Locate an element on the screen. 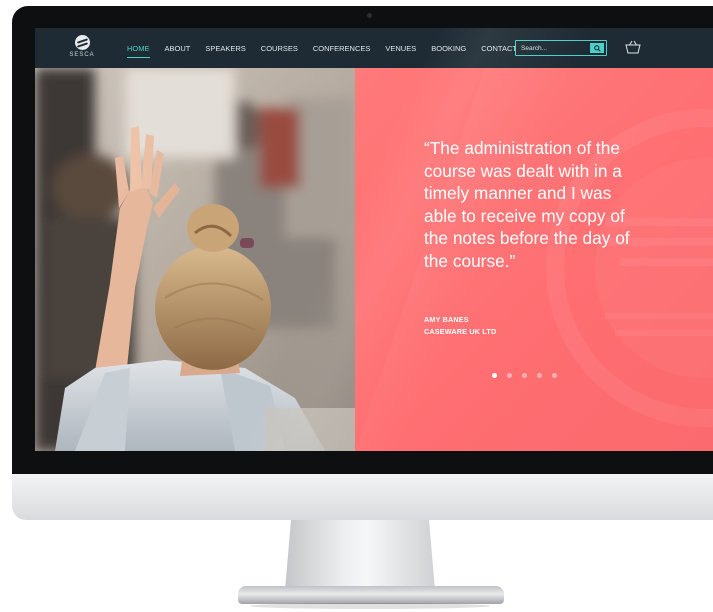 Image resolution: width=713 pixels, height=612 pixels. basket-button is located at coordinates (633, 47).